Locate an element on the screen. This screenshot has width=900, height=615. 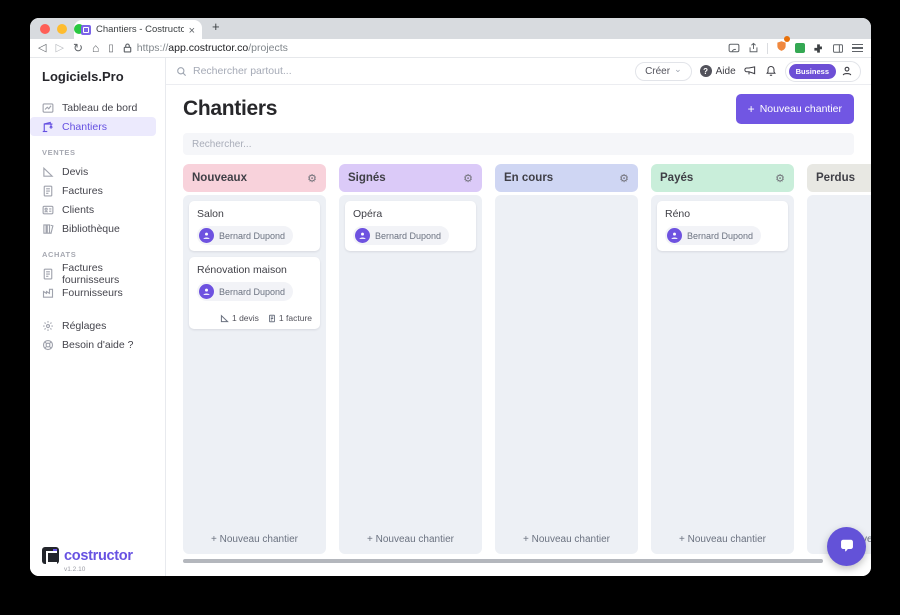
lifebuoy-icon is located at coordinates (48, 344).